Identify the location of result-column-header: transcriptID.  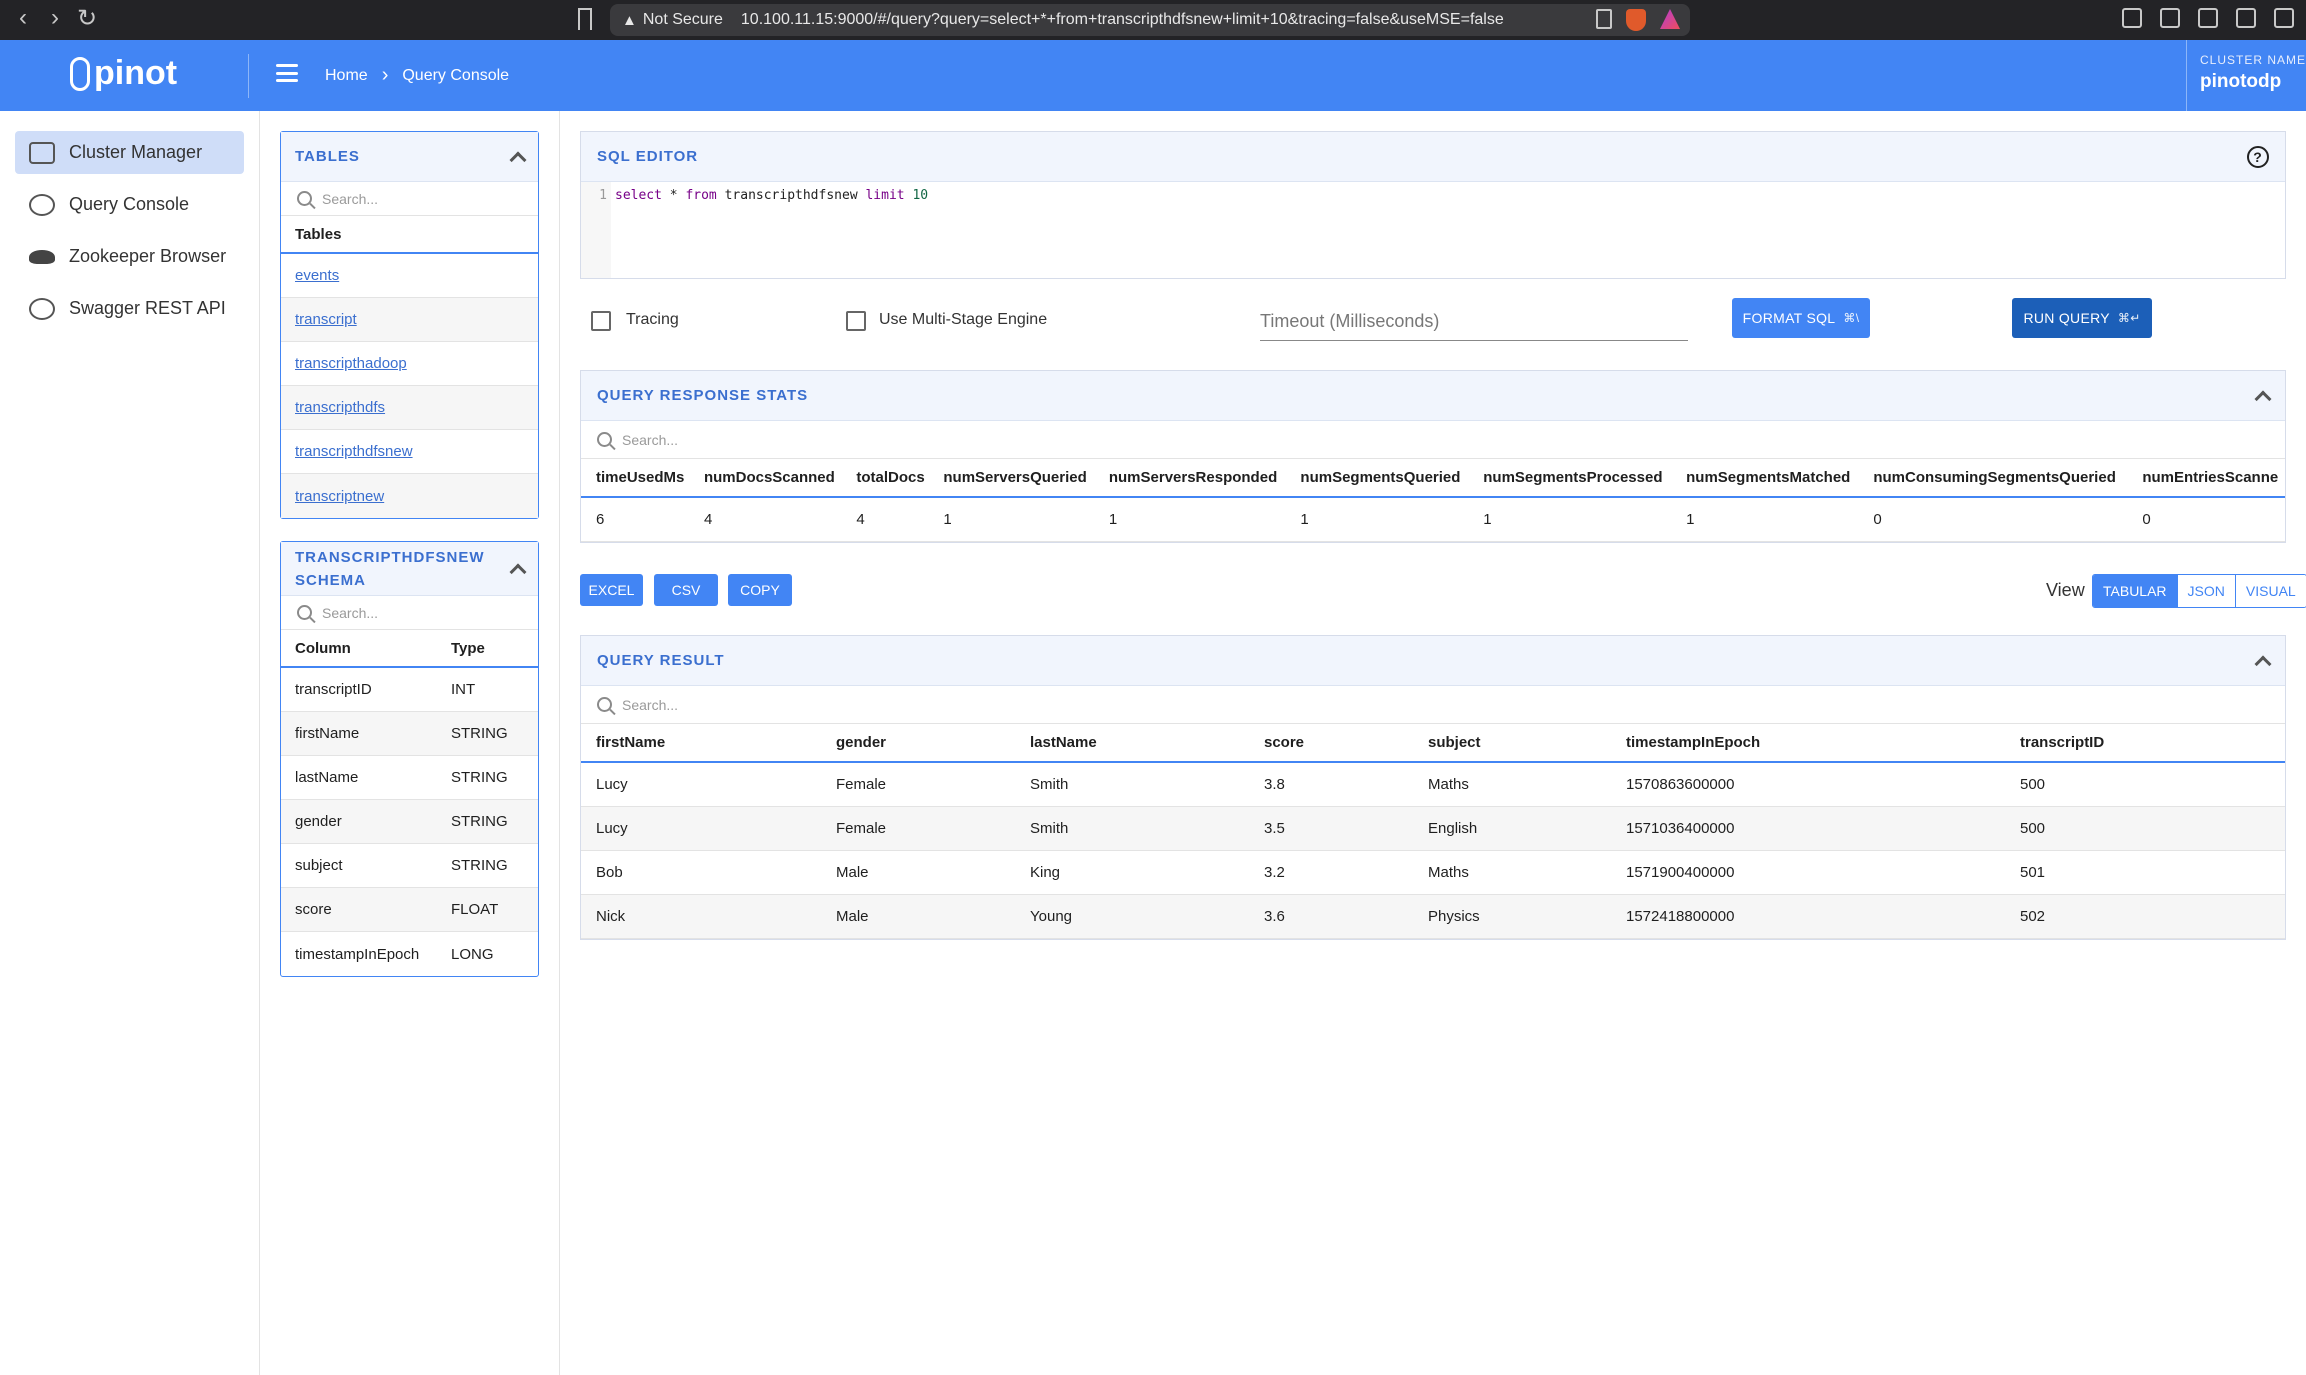
(2145, 743).